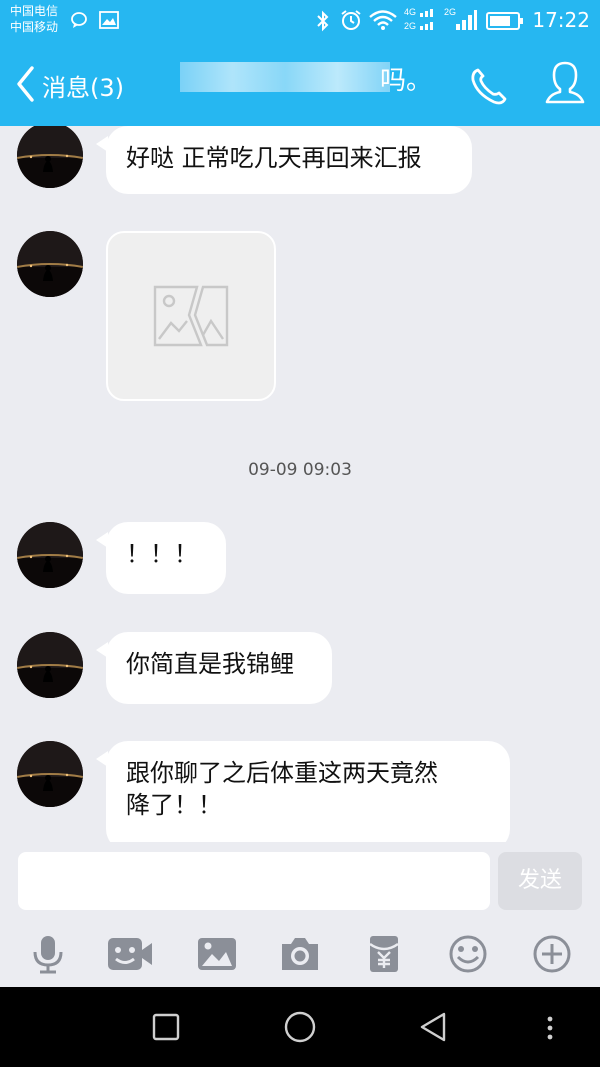 Image resolution: width=600 pixels, height=1067 pixels. What do you see at coordinates (34, 11) in the screenshot?
I see `carrier-1: 中国电信` at bounding box center [34, 11].